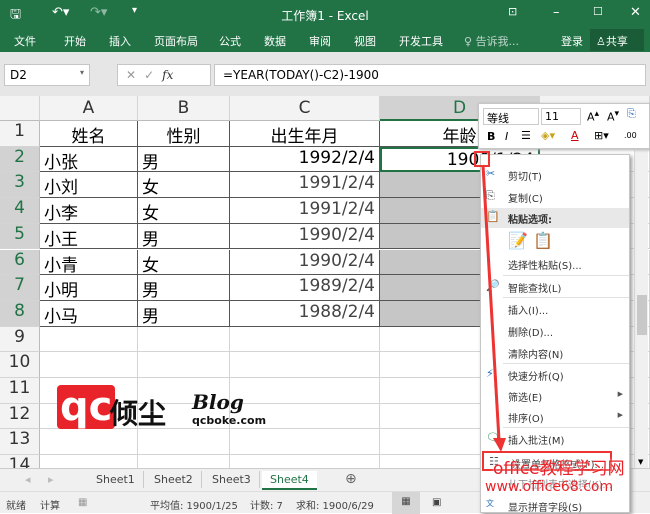 Image resolution: width=650 pixels, height=514 pixels. What do you see at coordinates (167, 75) in the screenshot?
I see `insert-function-icon: fx` at bounding box center [167, 75].